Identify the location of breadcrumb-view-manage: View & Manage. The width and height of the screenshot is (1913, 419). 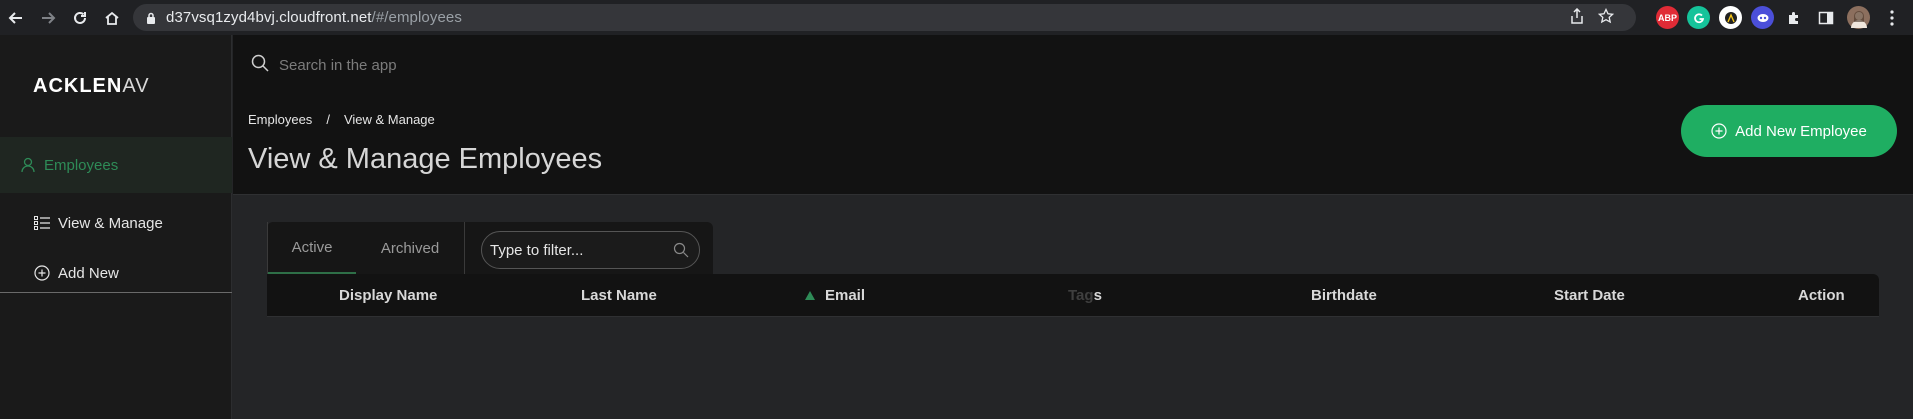
(389, 119).